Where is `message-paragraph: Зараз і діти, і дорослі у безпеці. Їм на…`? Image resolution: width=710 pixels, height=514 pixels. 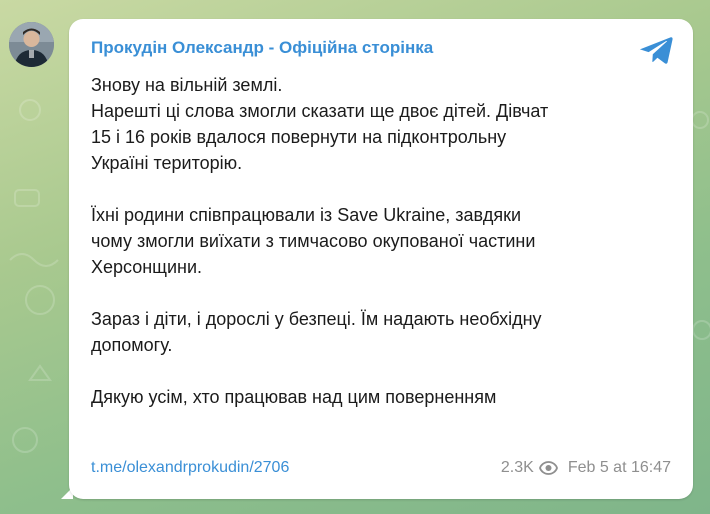 message-paragraph: Зараз і діти, і дорослі у безпеці. Їм на… is located at coordinates (386, 332).